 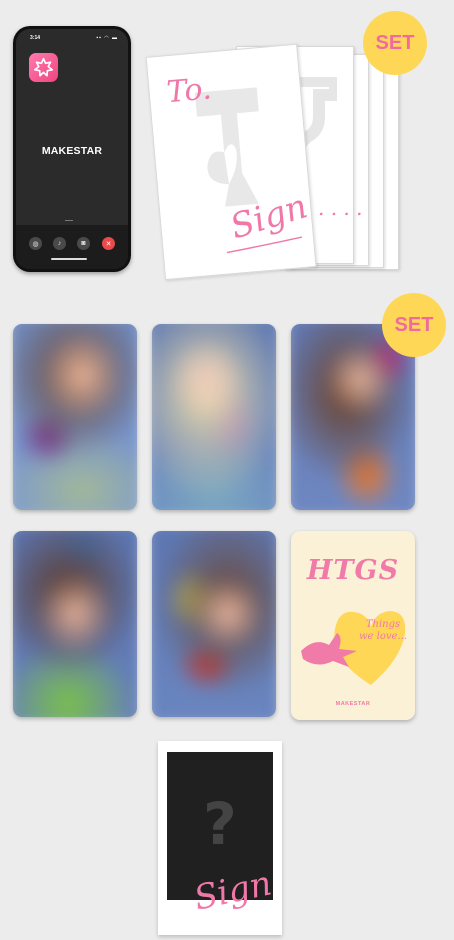 What do you see at coordinates (340, 208) in the screenshot?
I see `continuation-dots: . . . .` at bounding box center [340, 208].